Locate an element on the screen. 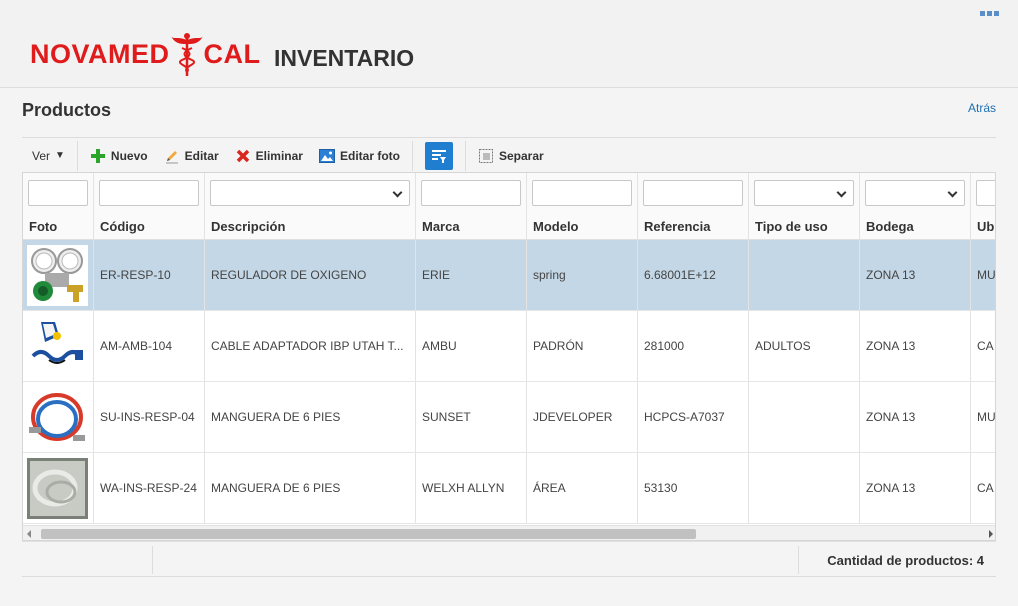 The width and height of the screenshot is (1018, 606). new-button: Nuevo is located at coordinates (119, 155).